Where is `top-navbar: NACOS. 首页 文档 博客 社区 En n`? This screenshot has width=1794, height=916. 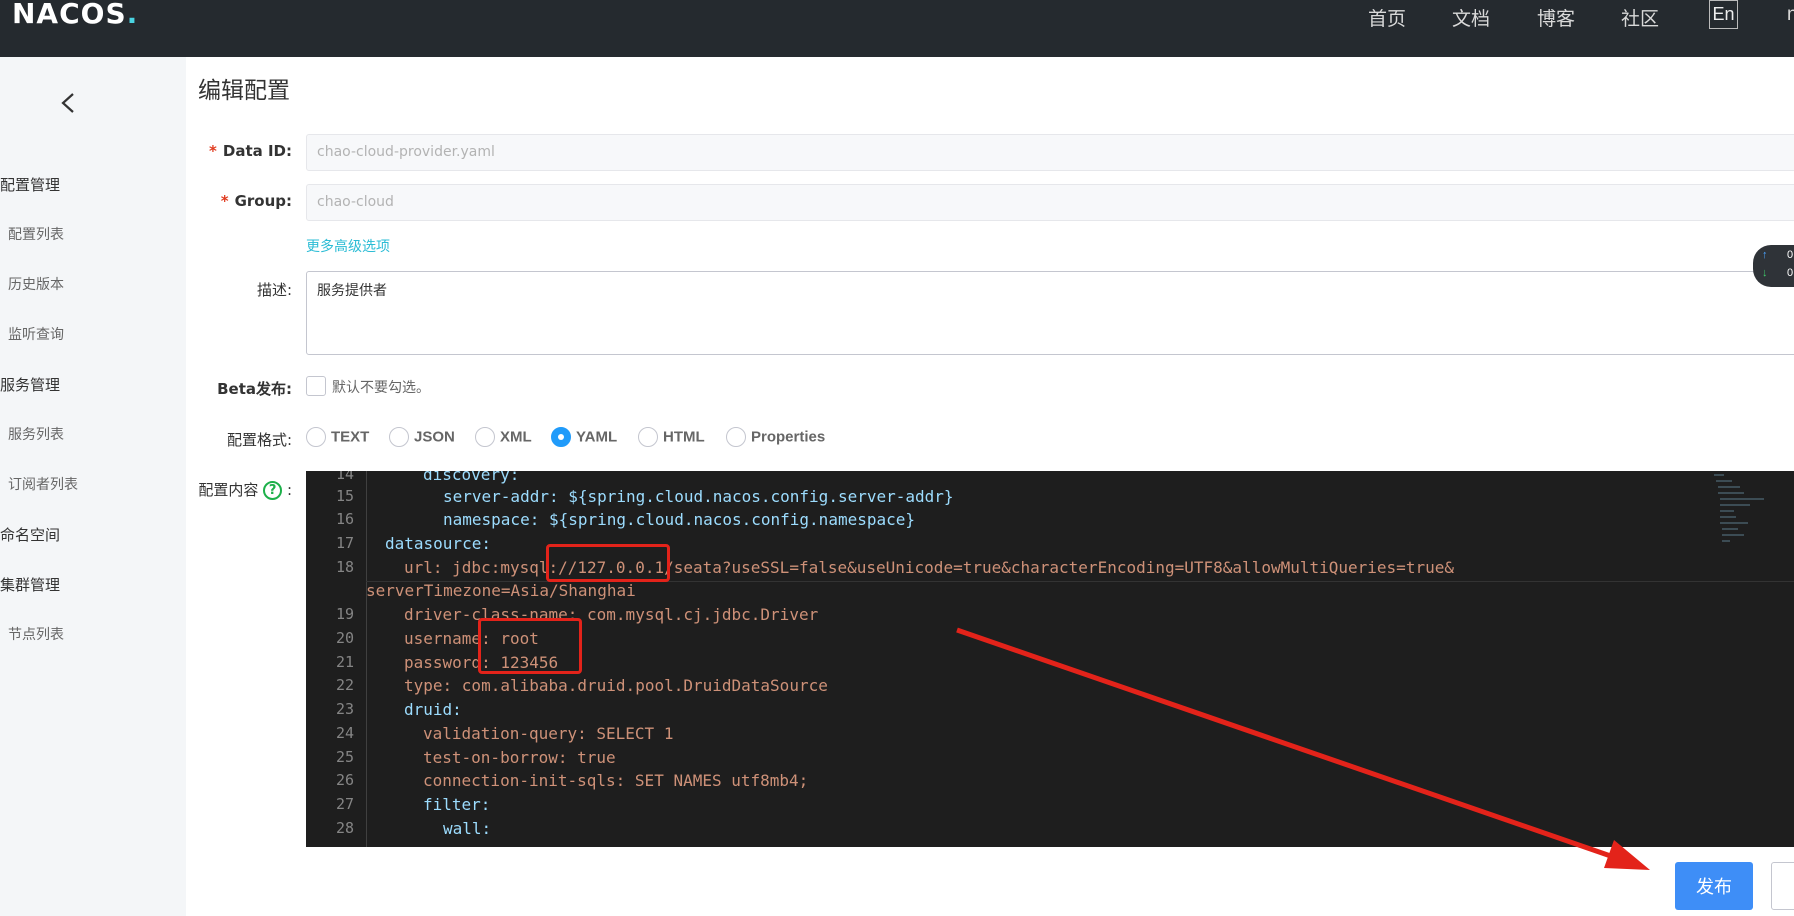
top-navbar: NACOS. 首页 文档 博客 社区 En n is located at coordinates (897, 28).